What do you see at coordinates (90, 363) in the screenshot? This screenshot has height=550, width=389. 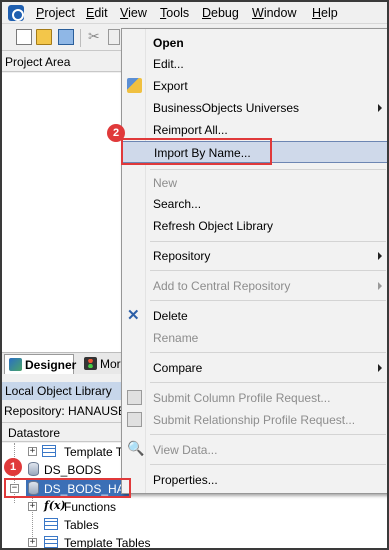 I see `traffic-light-icon` at bounding box center [90, 363].